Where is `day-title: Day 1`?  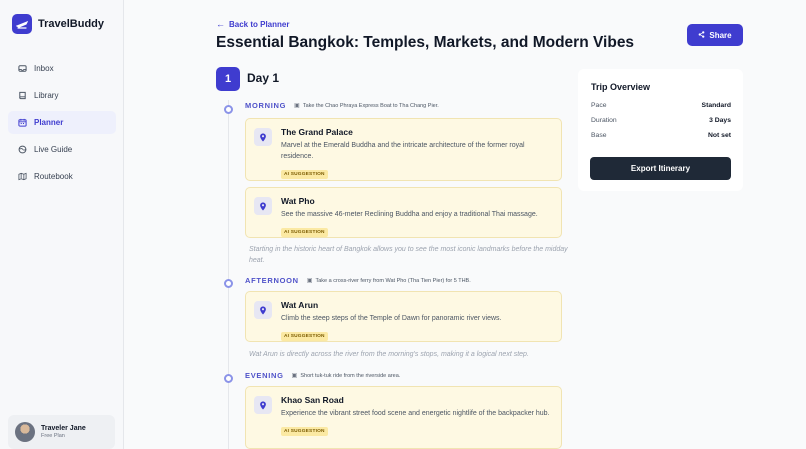
day-title: Day 1 is located at coordinates (263, 78).